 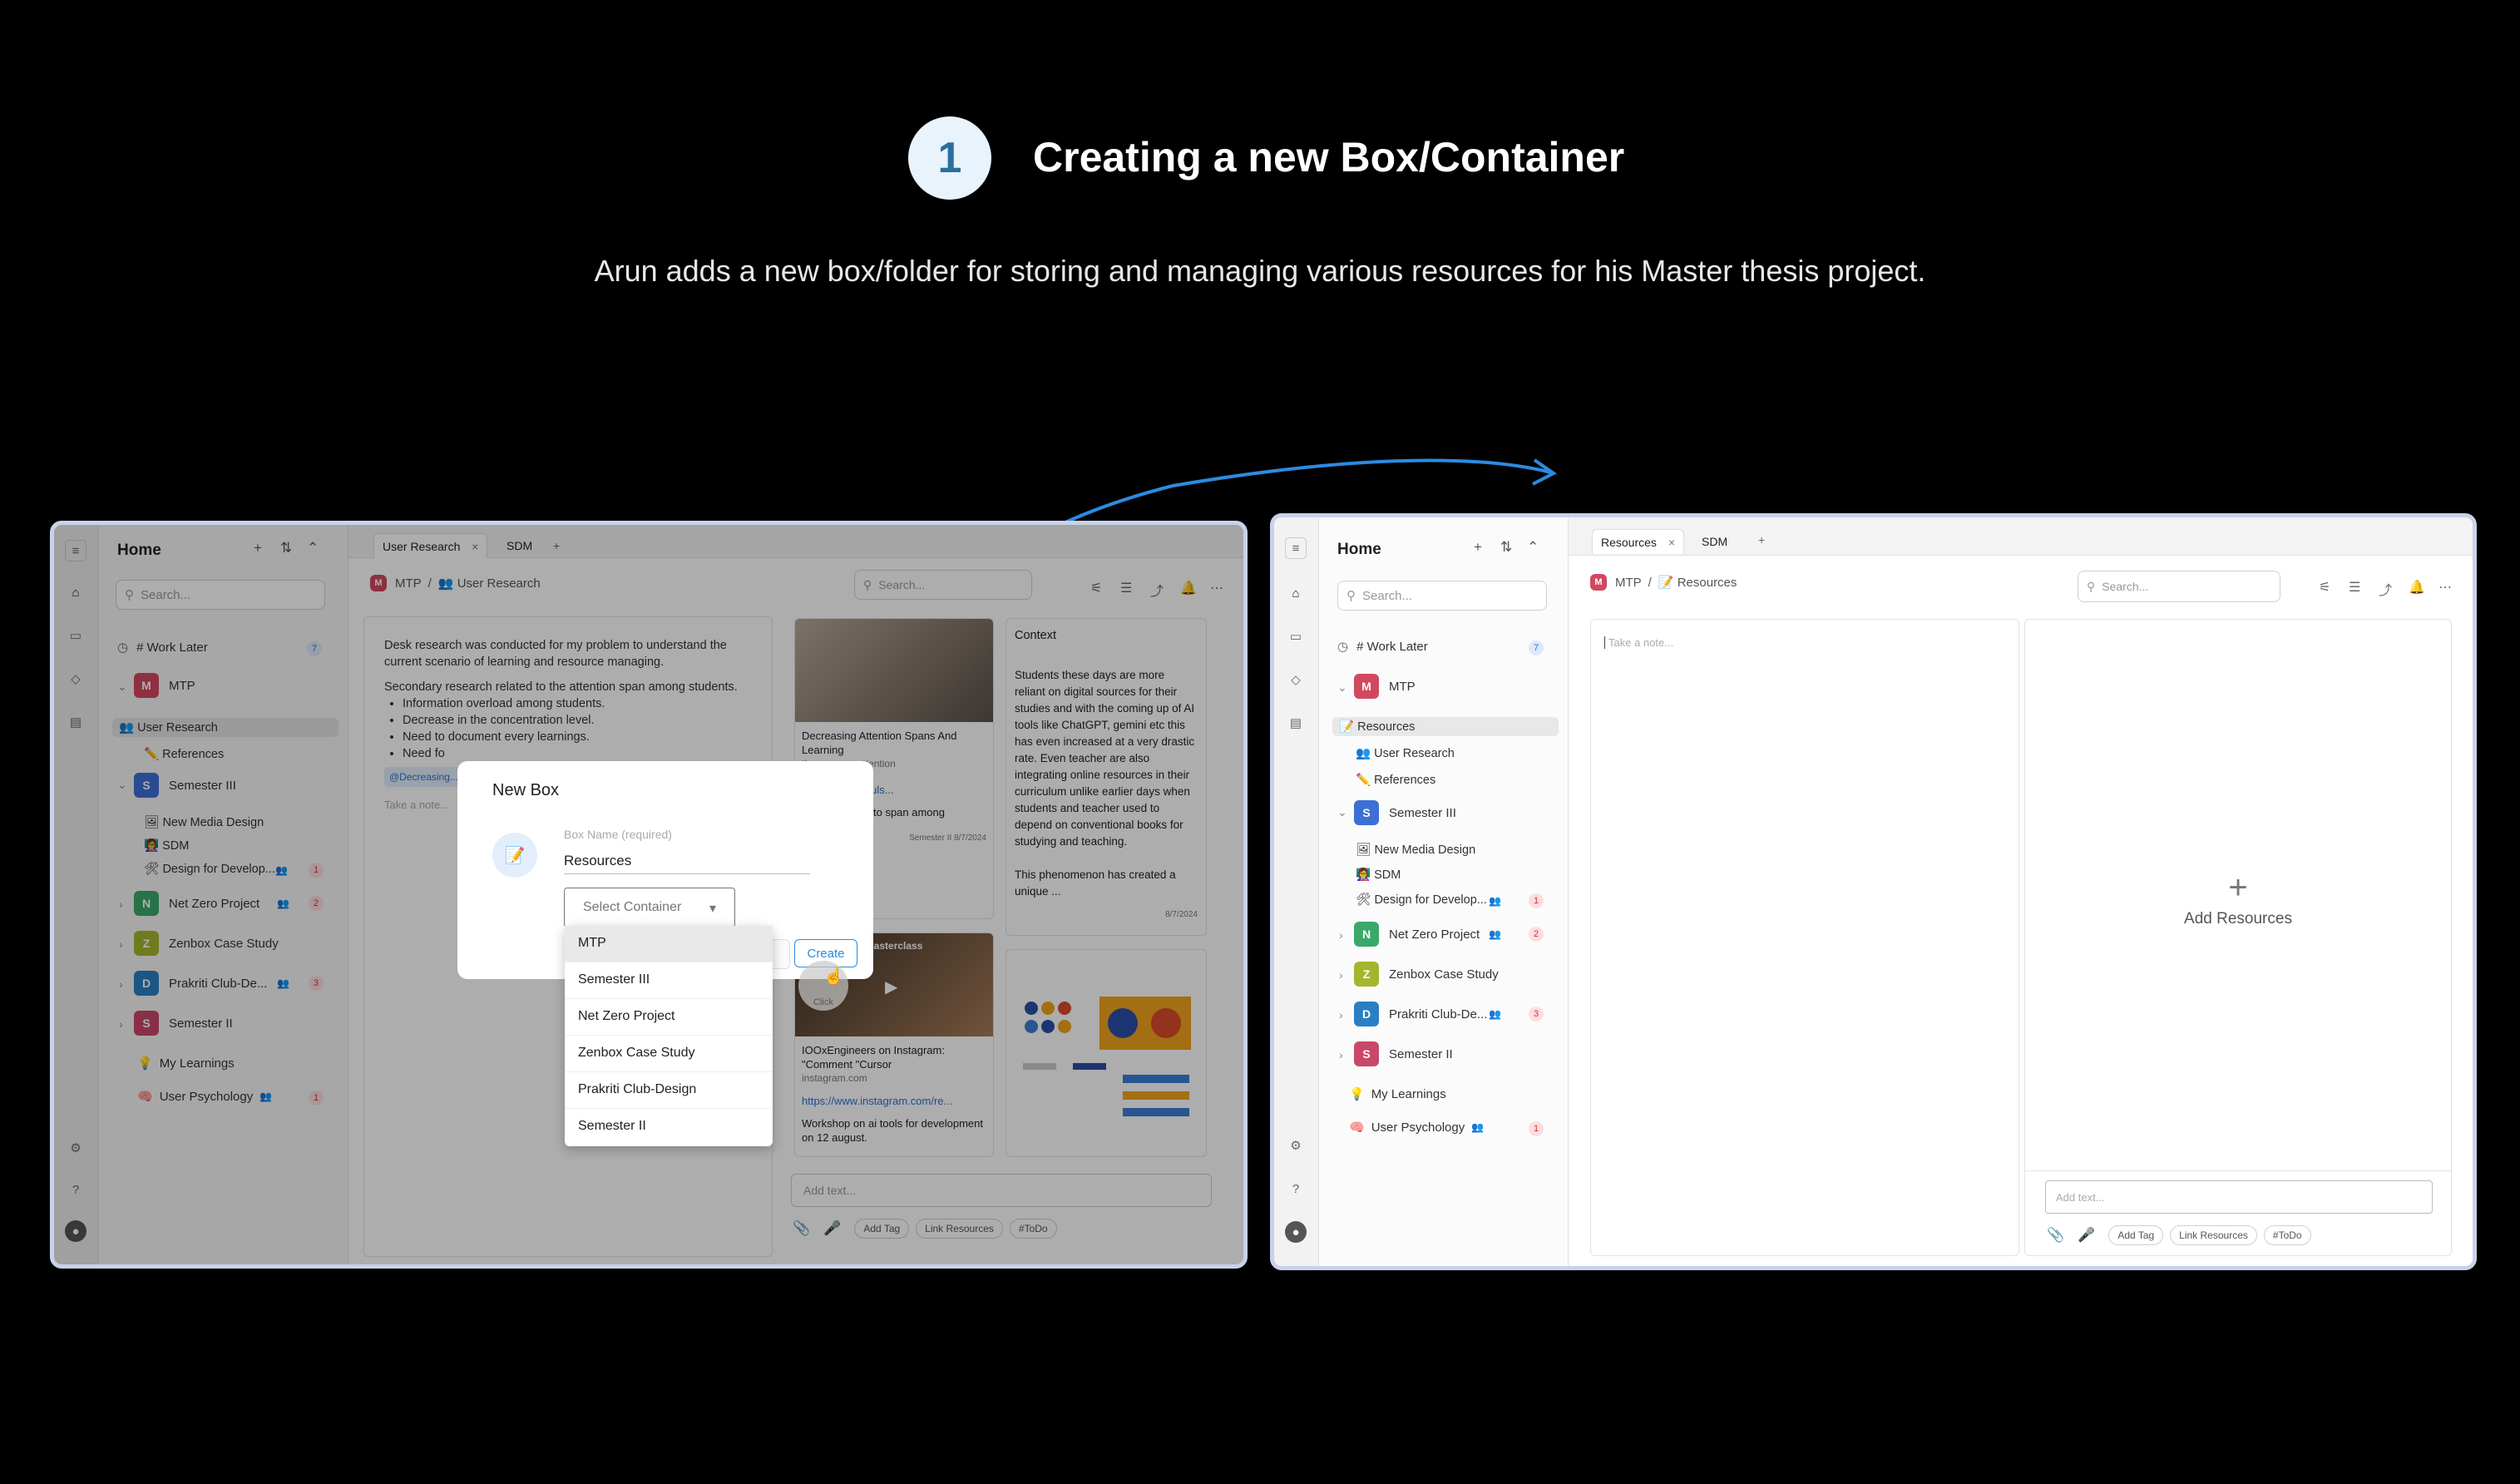 What do you see at coordinates (1506, 547) in the screenshot?
I see `sort-icon: ⇅` at bounding box center [1506, 547].